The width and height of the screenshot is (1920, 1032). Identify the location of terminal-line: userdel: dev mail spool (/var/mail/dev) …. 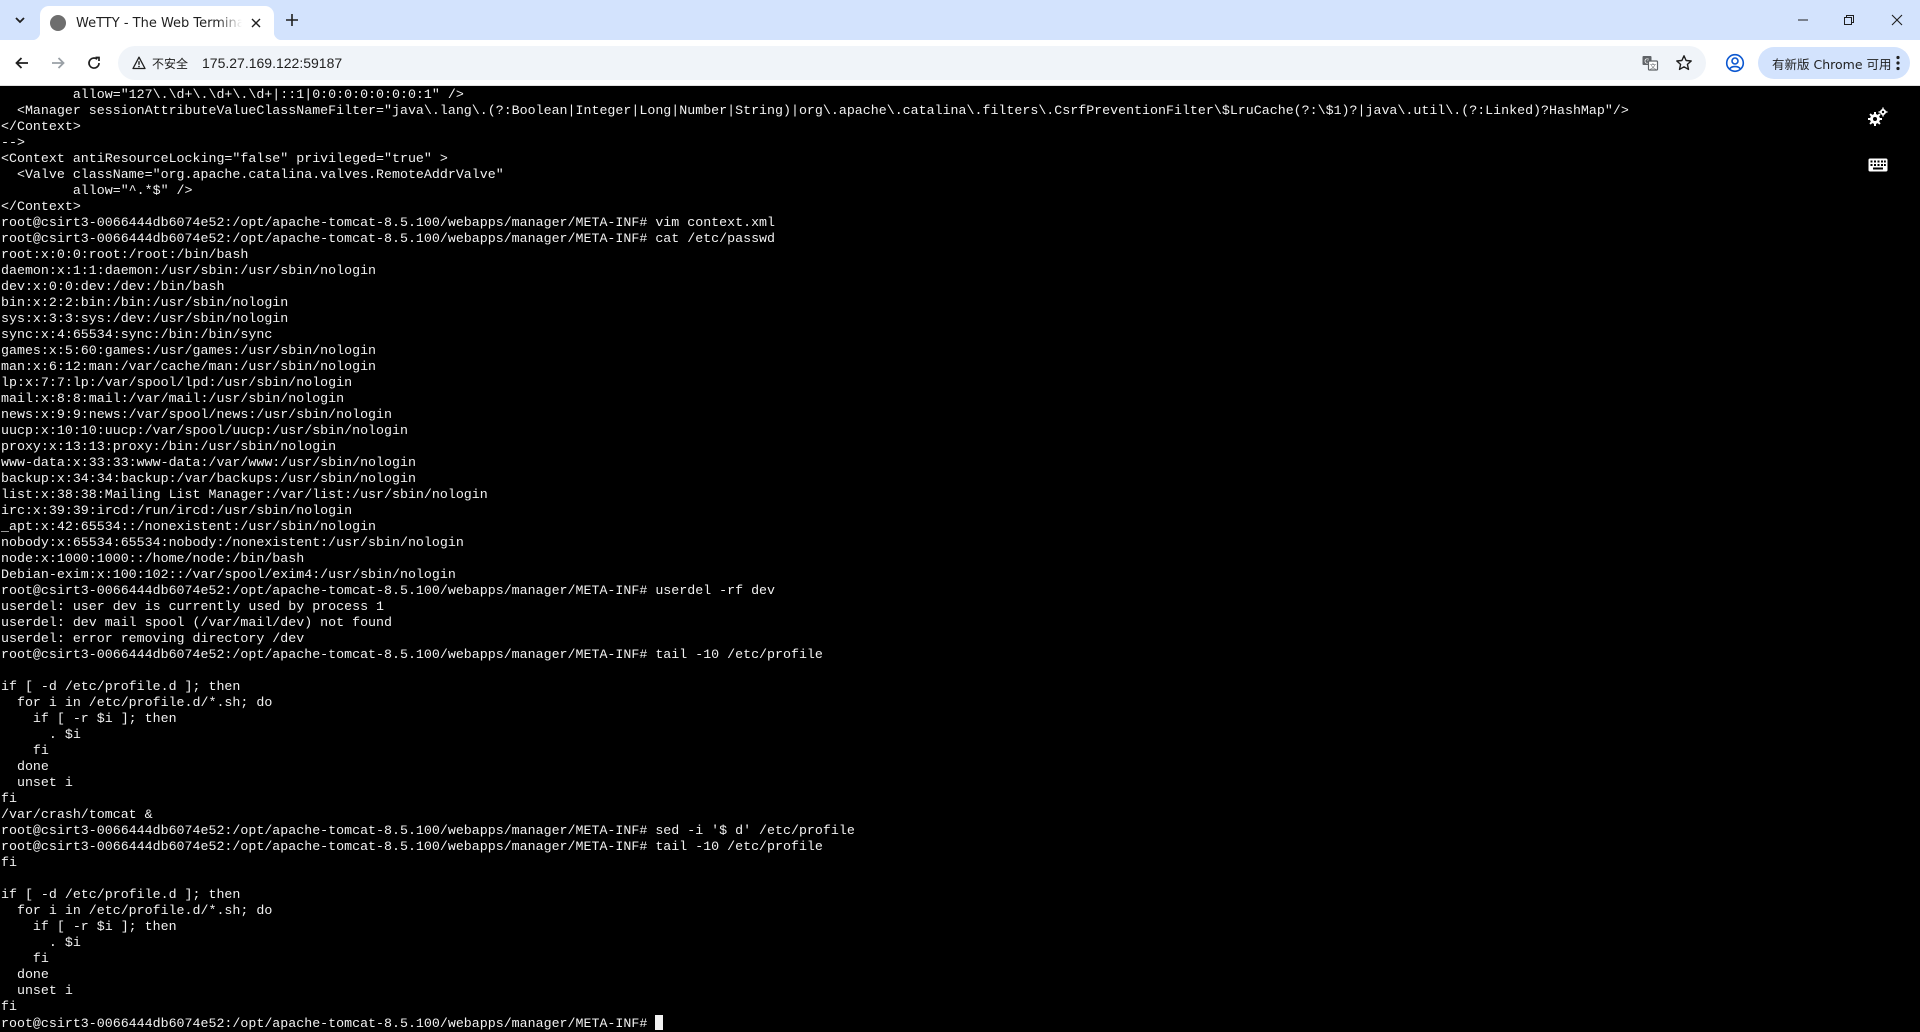
(196, 622).